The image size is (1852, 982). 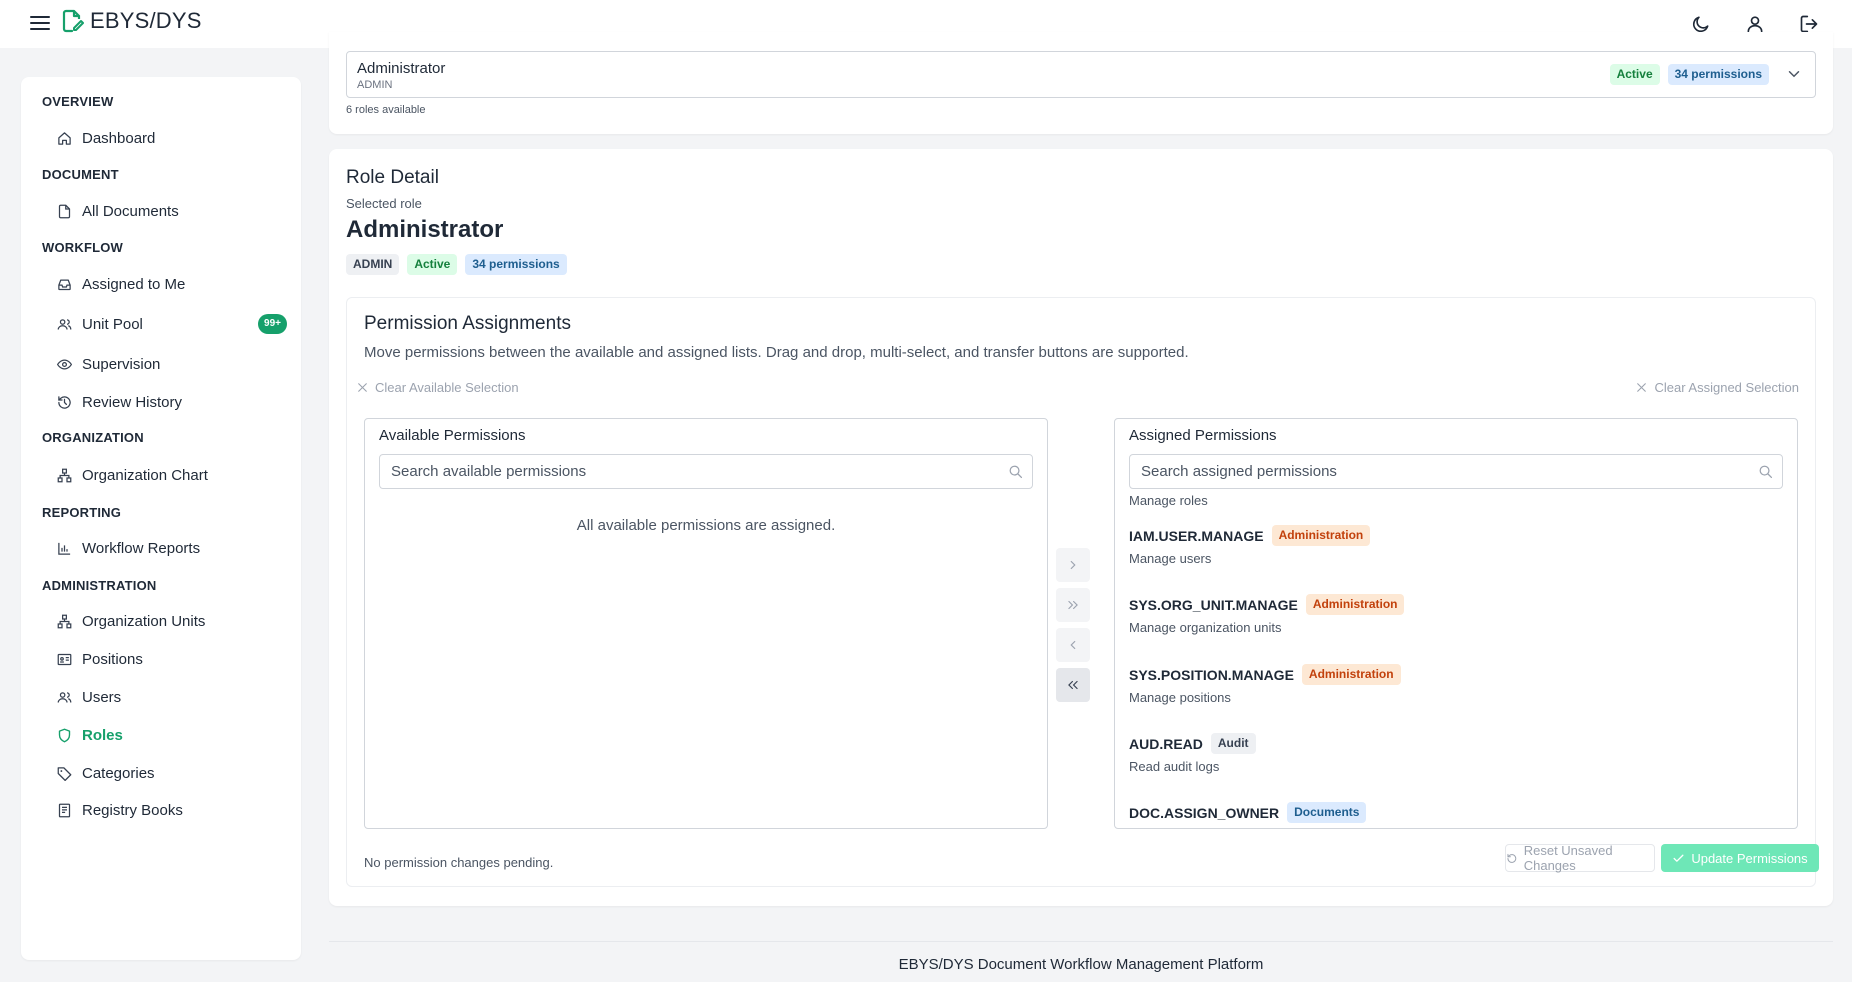 I want to click on available-permissions-label: Available Permissions, so click(x=452, y=435).